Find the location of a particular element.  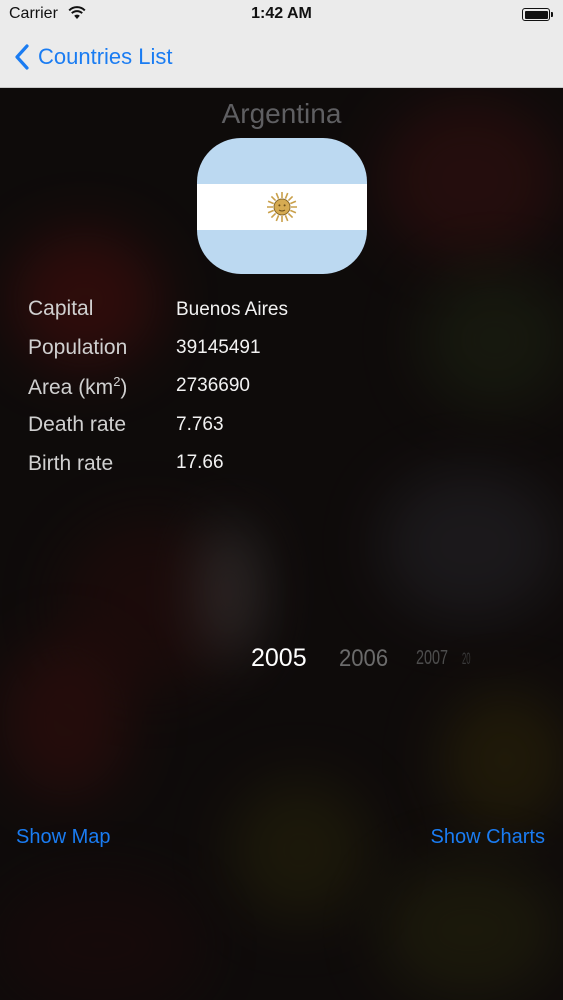

back-button: Countries List is located at coordinates (93, 57).